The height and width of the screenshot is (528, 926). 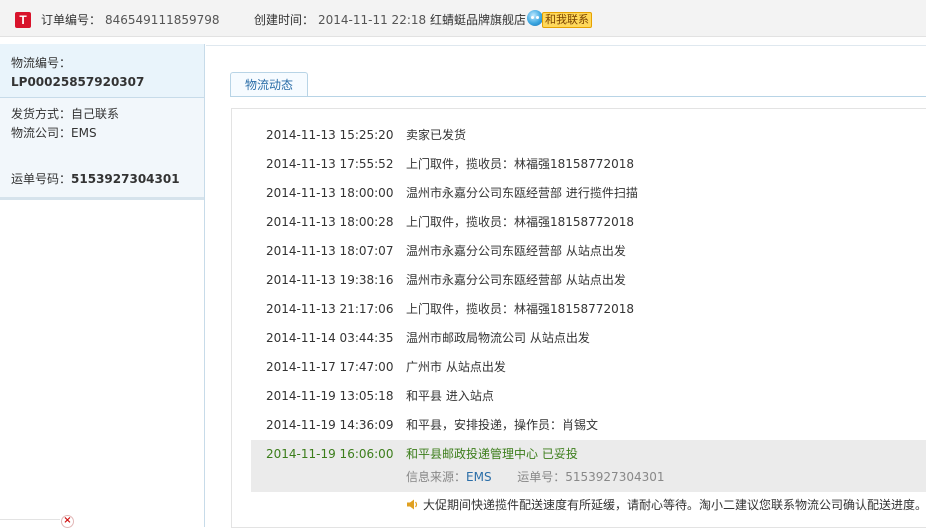 What do you see at coordinates (41, 114) in the screenshot?
I see `ship-method-label: 发货方式：` at bounding box center [41, 114].